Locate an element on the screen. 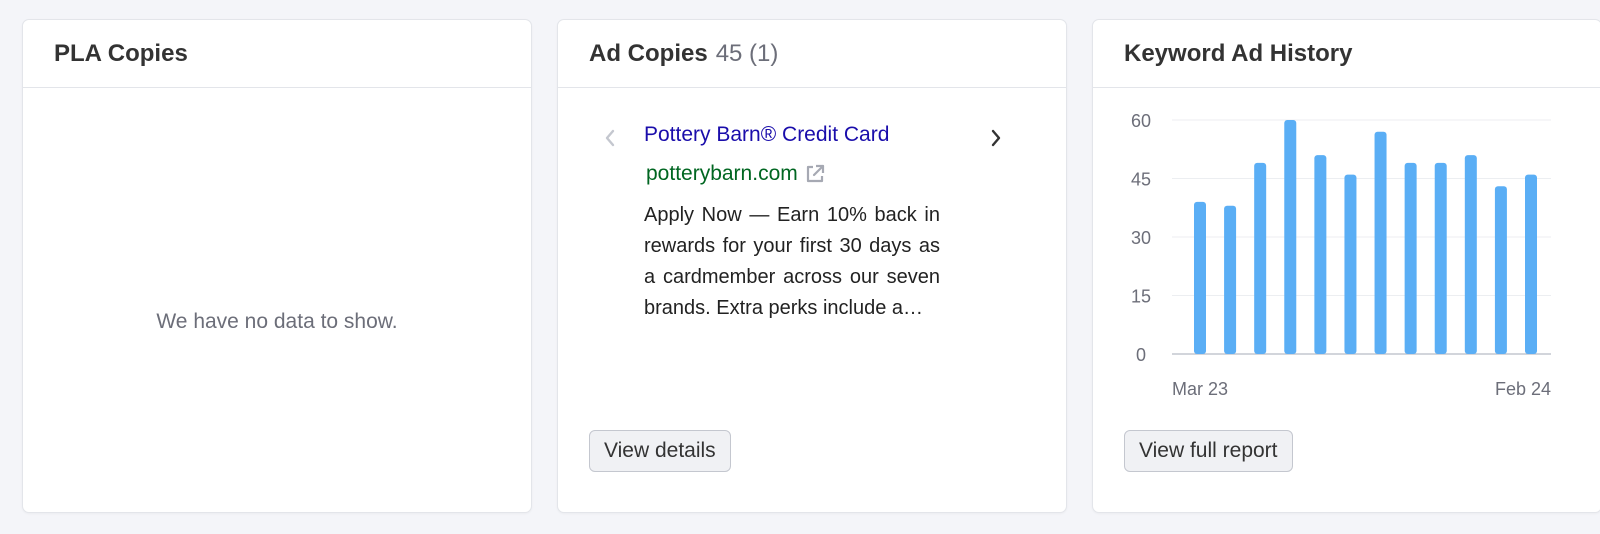 The width and height of the screenshot is (1600, 534). y-tick-label: 15 is located at coordinates (1141, 297).